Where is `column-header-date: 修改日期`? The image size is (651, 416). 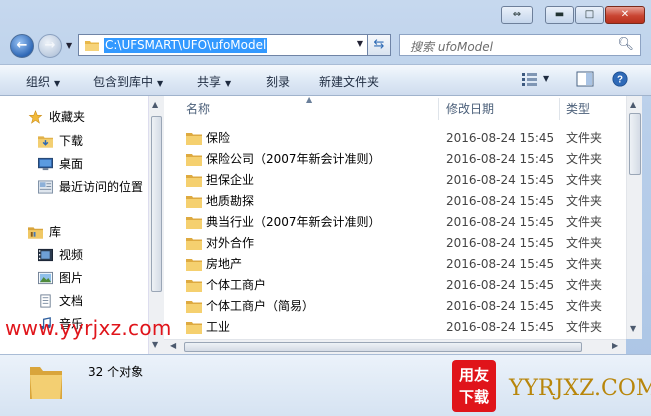 column-header-date: 修改日期 is located at coordinates (470, 109).